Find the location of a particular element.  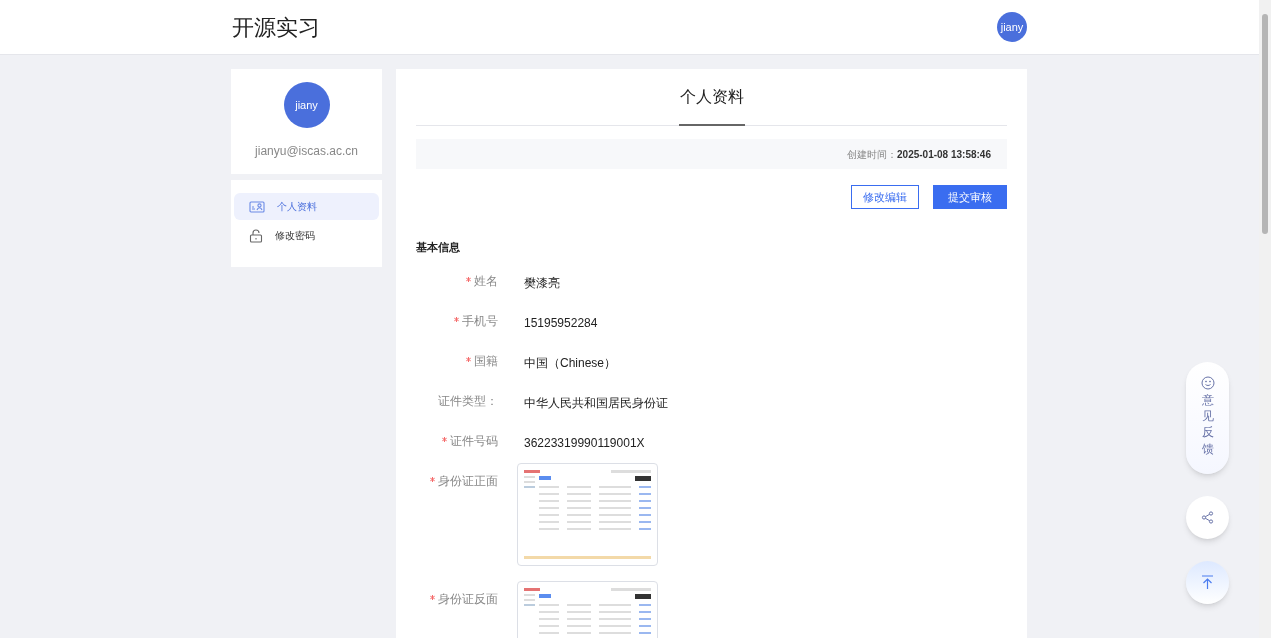

edit-button: 修改编辑 is located at coordinates (885, 197).